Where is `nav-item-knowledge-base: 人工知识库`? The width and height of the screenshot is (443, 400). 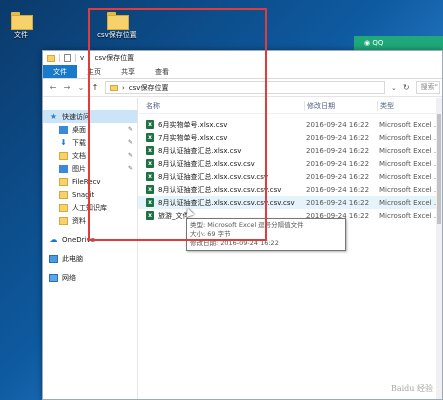
nav-item-knowledge-base: 人工知识库 is located at coordinates (90, 207).